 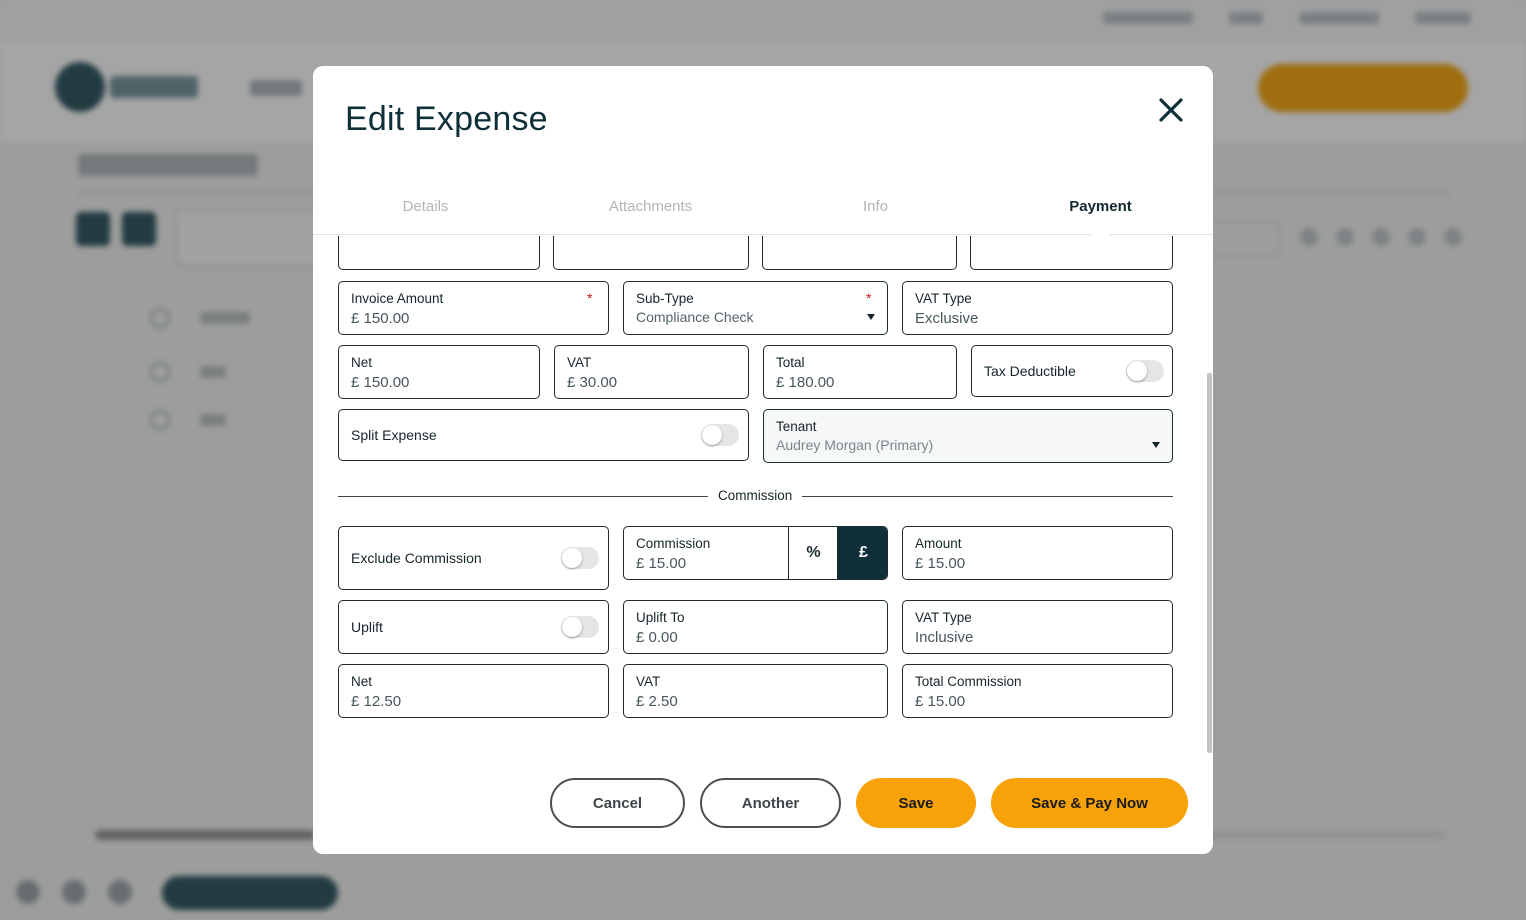 What do you see at coordinates (755, 553) in the screenshot?
I see `commission-field: Commission £ 15.00 % £` at bounding box center [755, 553].